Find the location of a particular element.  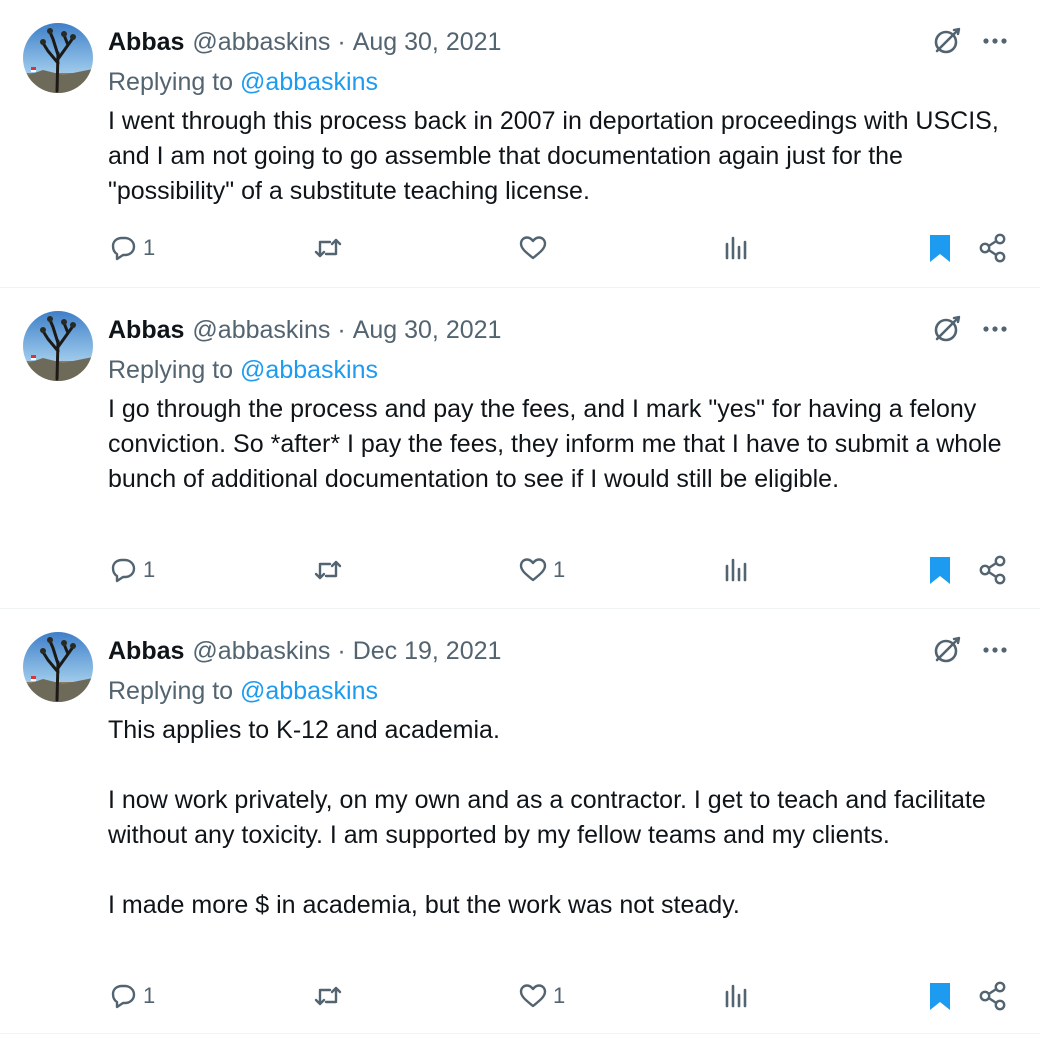

tweet-date: Dec 19, 2021 is located at coordinates (427, 651).